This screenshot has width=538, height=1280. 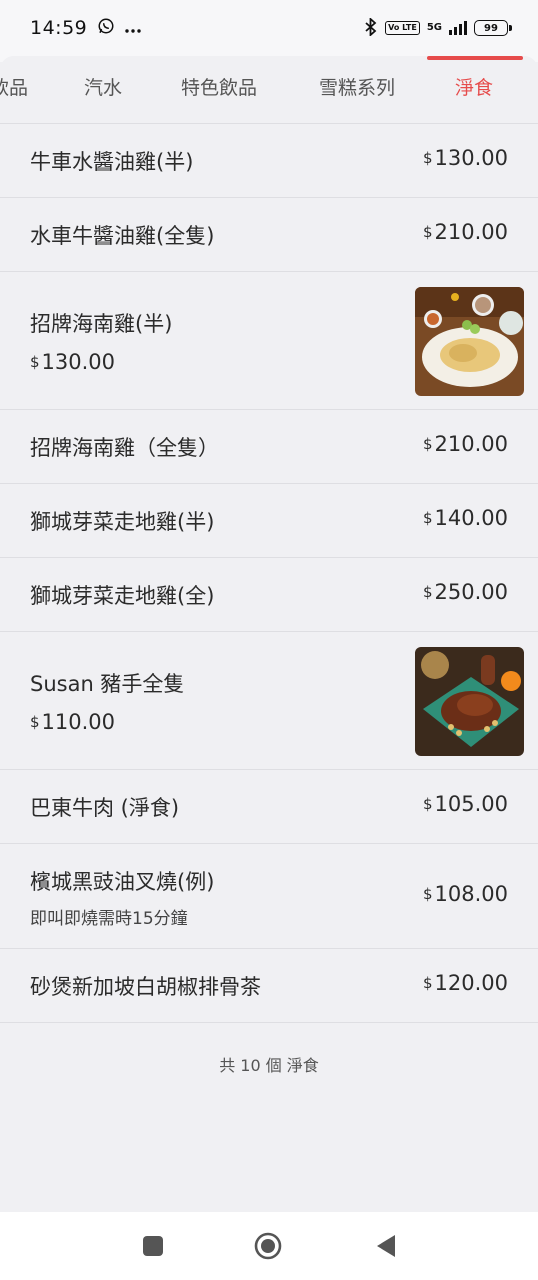 I want to click on menu-item: 獅城芽菜走地雞(全) $250.00, so click(x=269, y=595).